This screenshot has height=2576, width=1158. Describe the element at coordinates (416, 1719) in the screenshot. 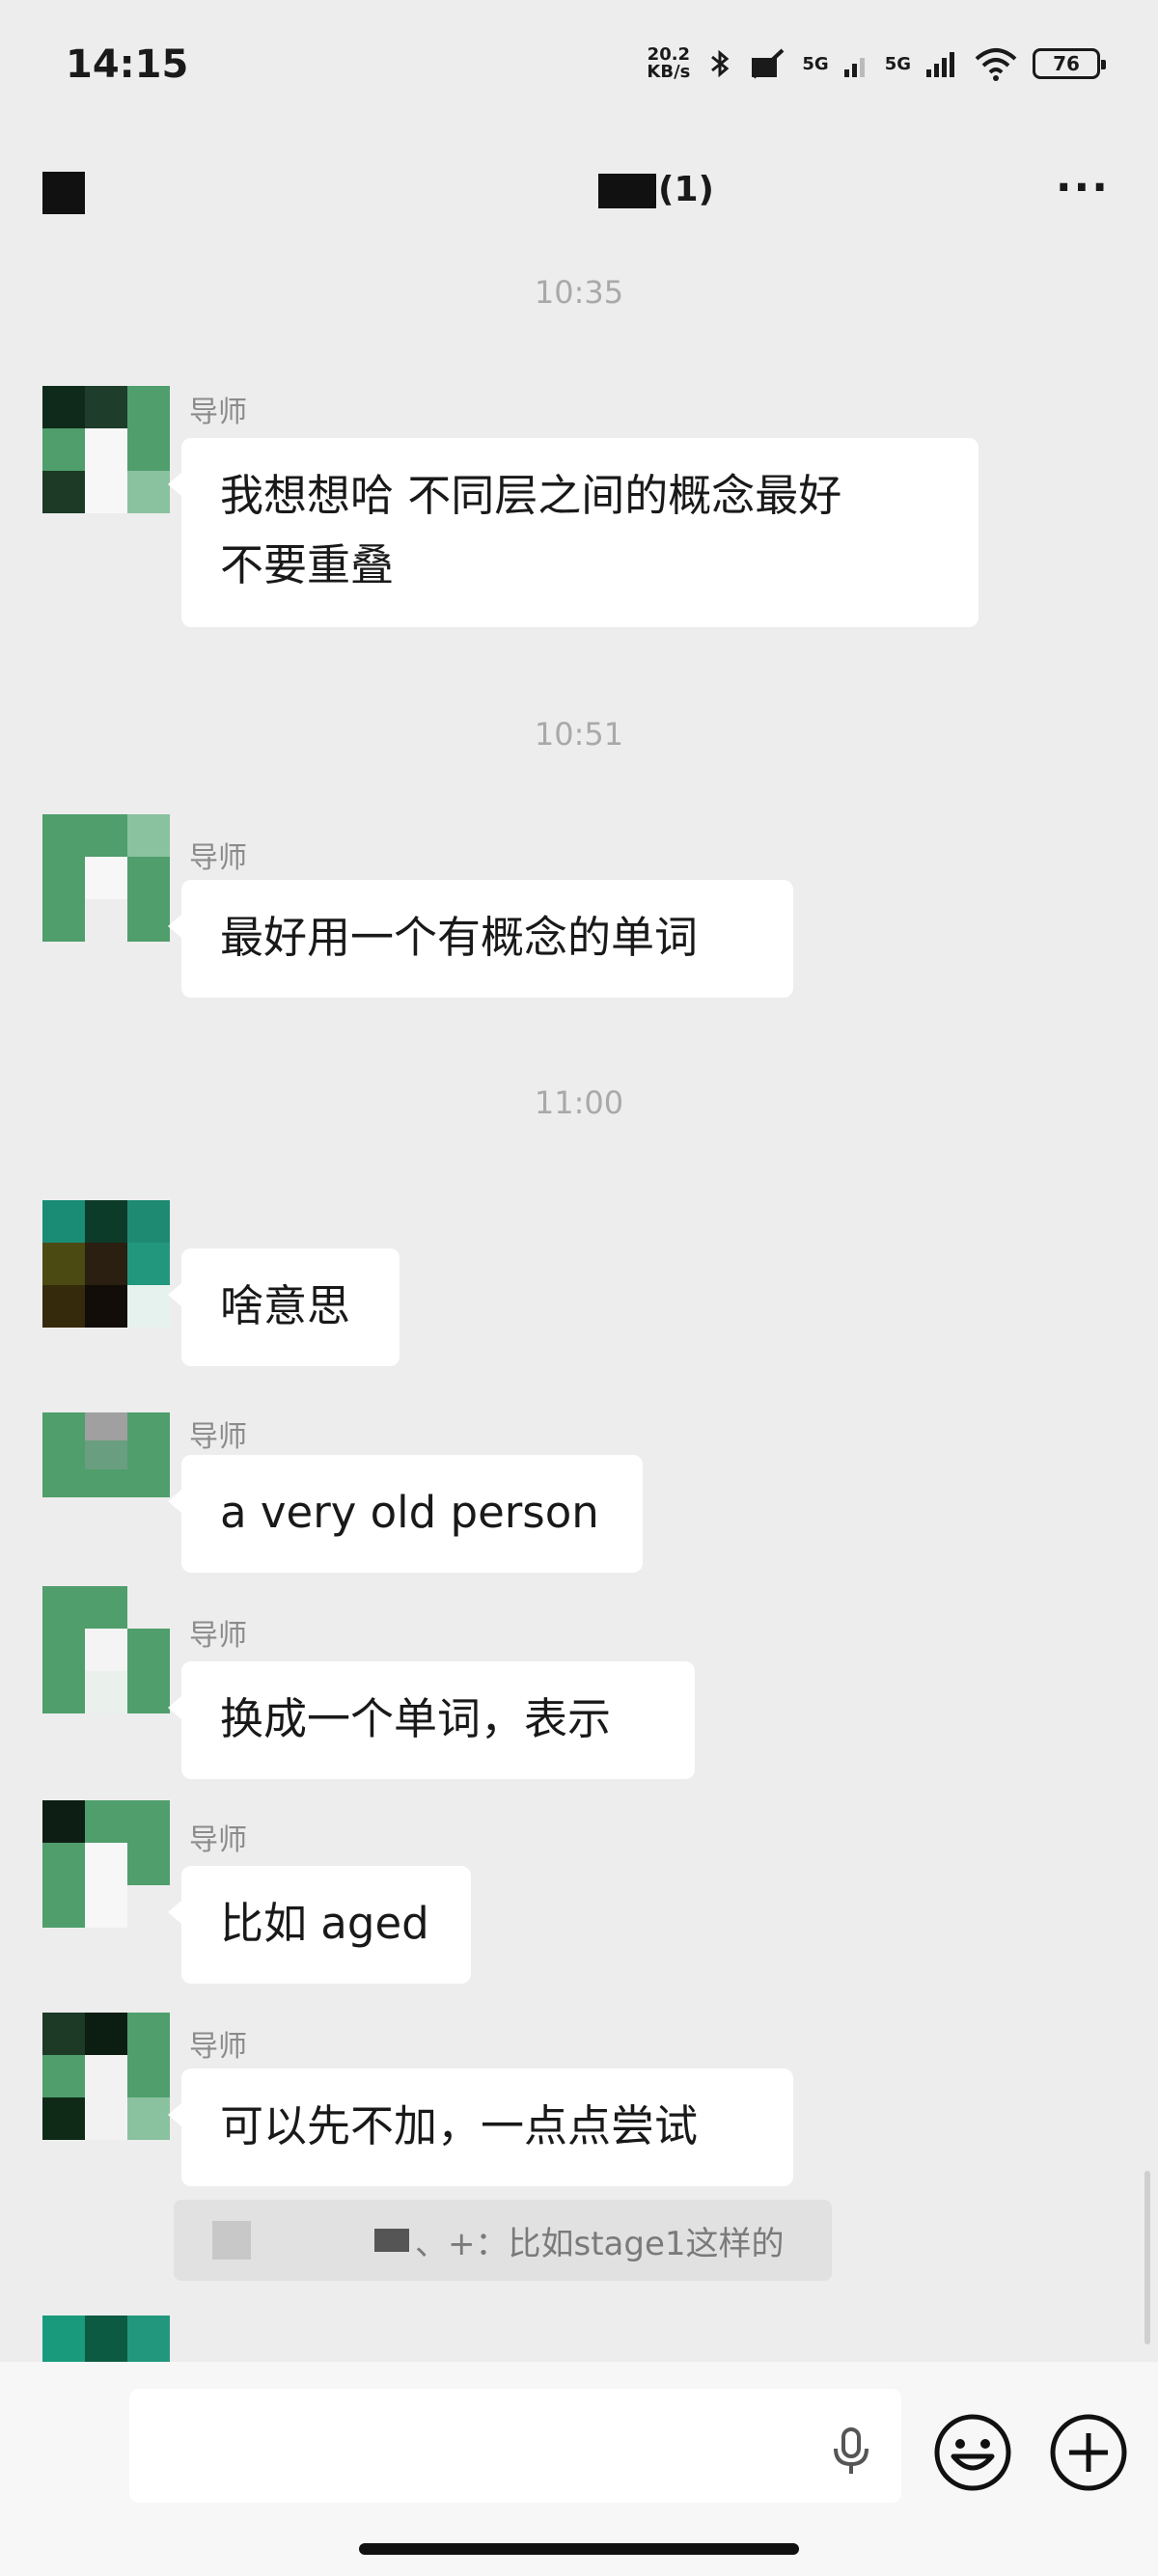

I see `message-text: 换成一个单词，表示` at that location.